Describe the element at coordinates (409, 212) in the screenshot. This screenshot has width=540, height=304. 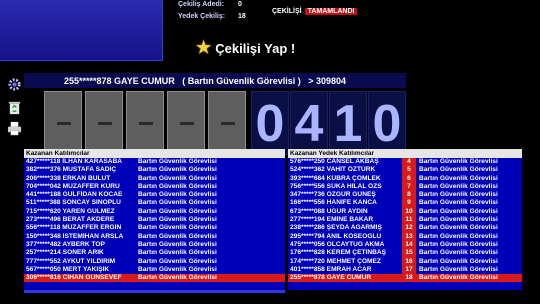
I see `row-rank: 10` at that location.